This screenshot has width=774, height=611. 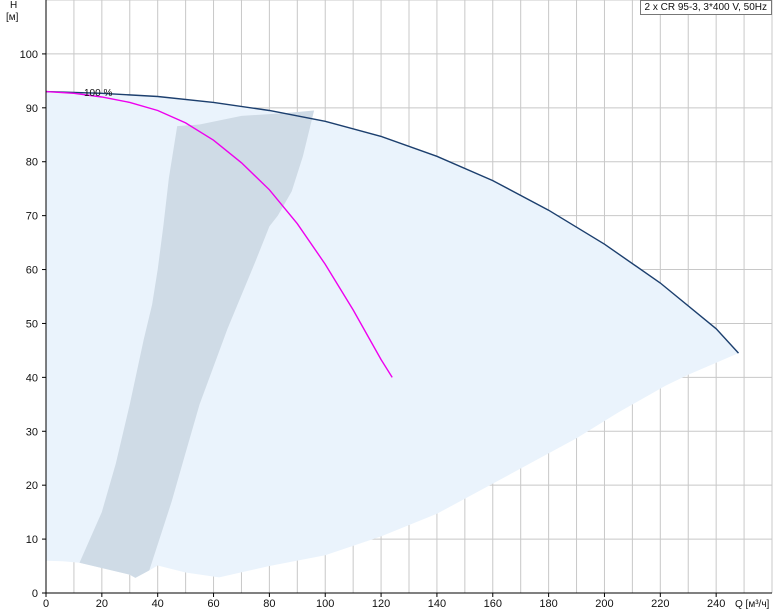 What do you see at coordinates (32, 486) in the screenshot?
I see `y-tick-label: 20` at bounding box center [32, 486].